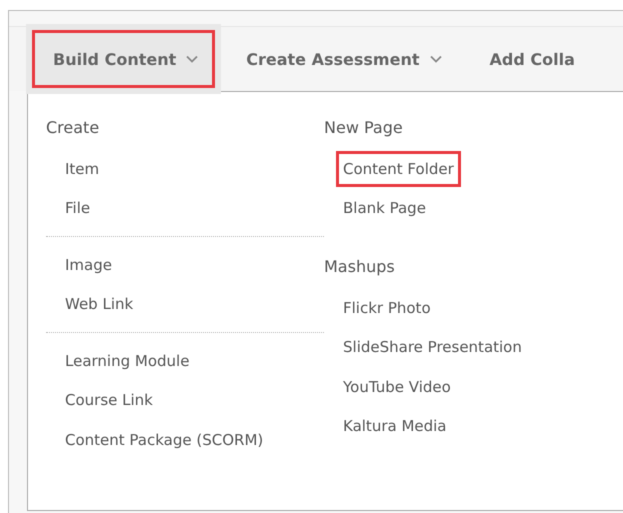 The height and width of the screenshot is (513, 623). I want to click on menu-item: Image, so click(88, 264).